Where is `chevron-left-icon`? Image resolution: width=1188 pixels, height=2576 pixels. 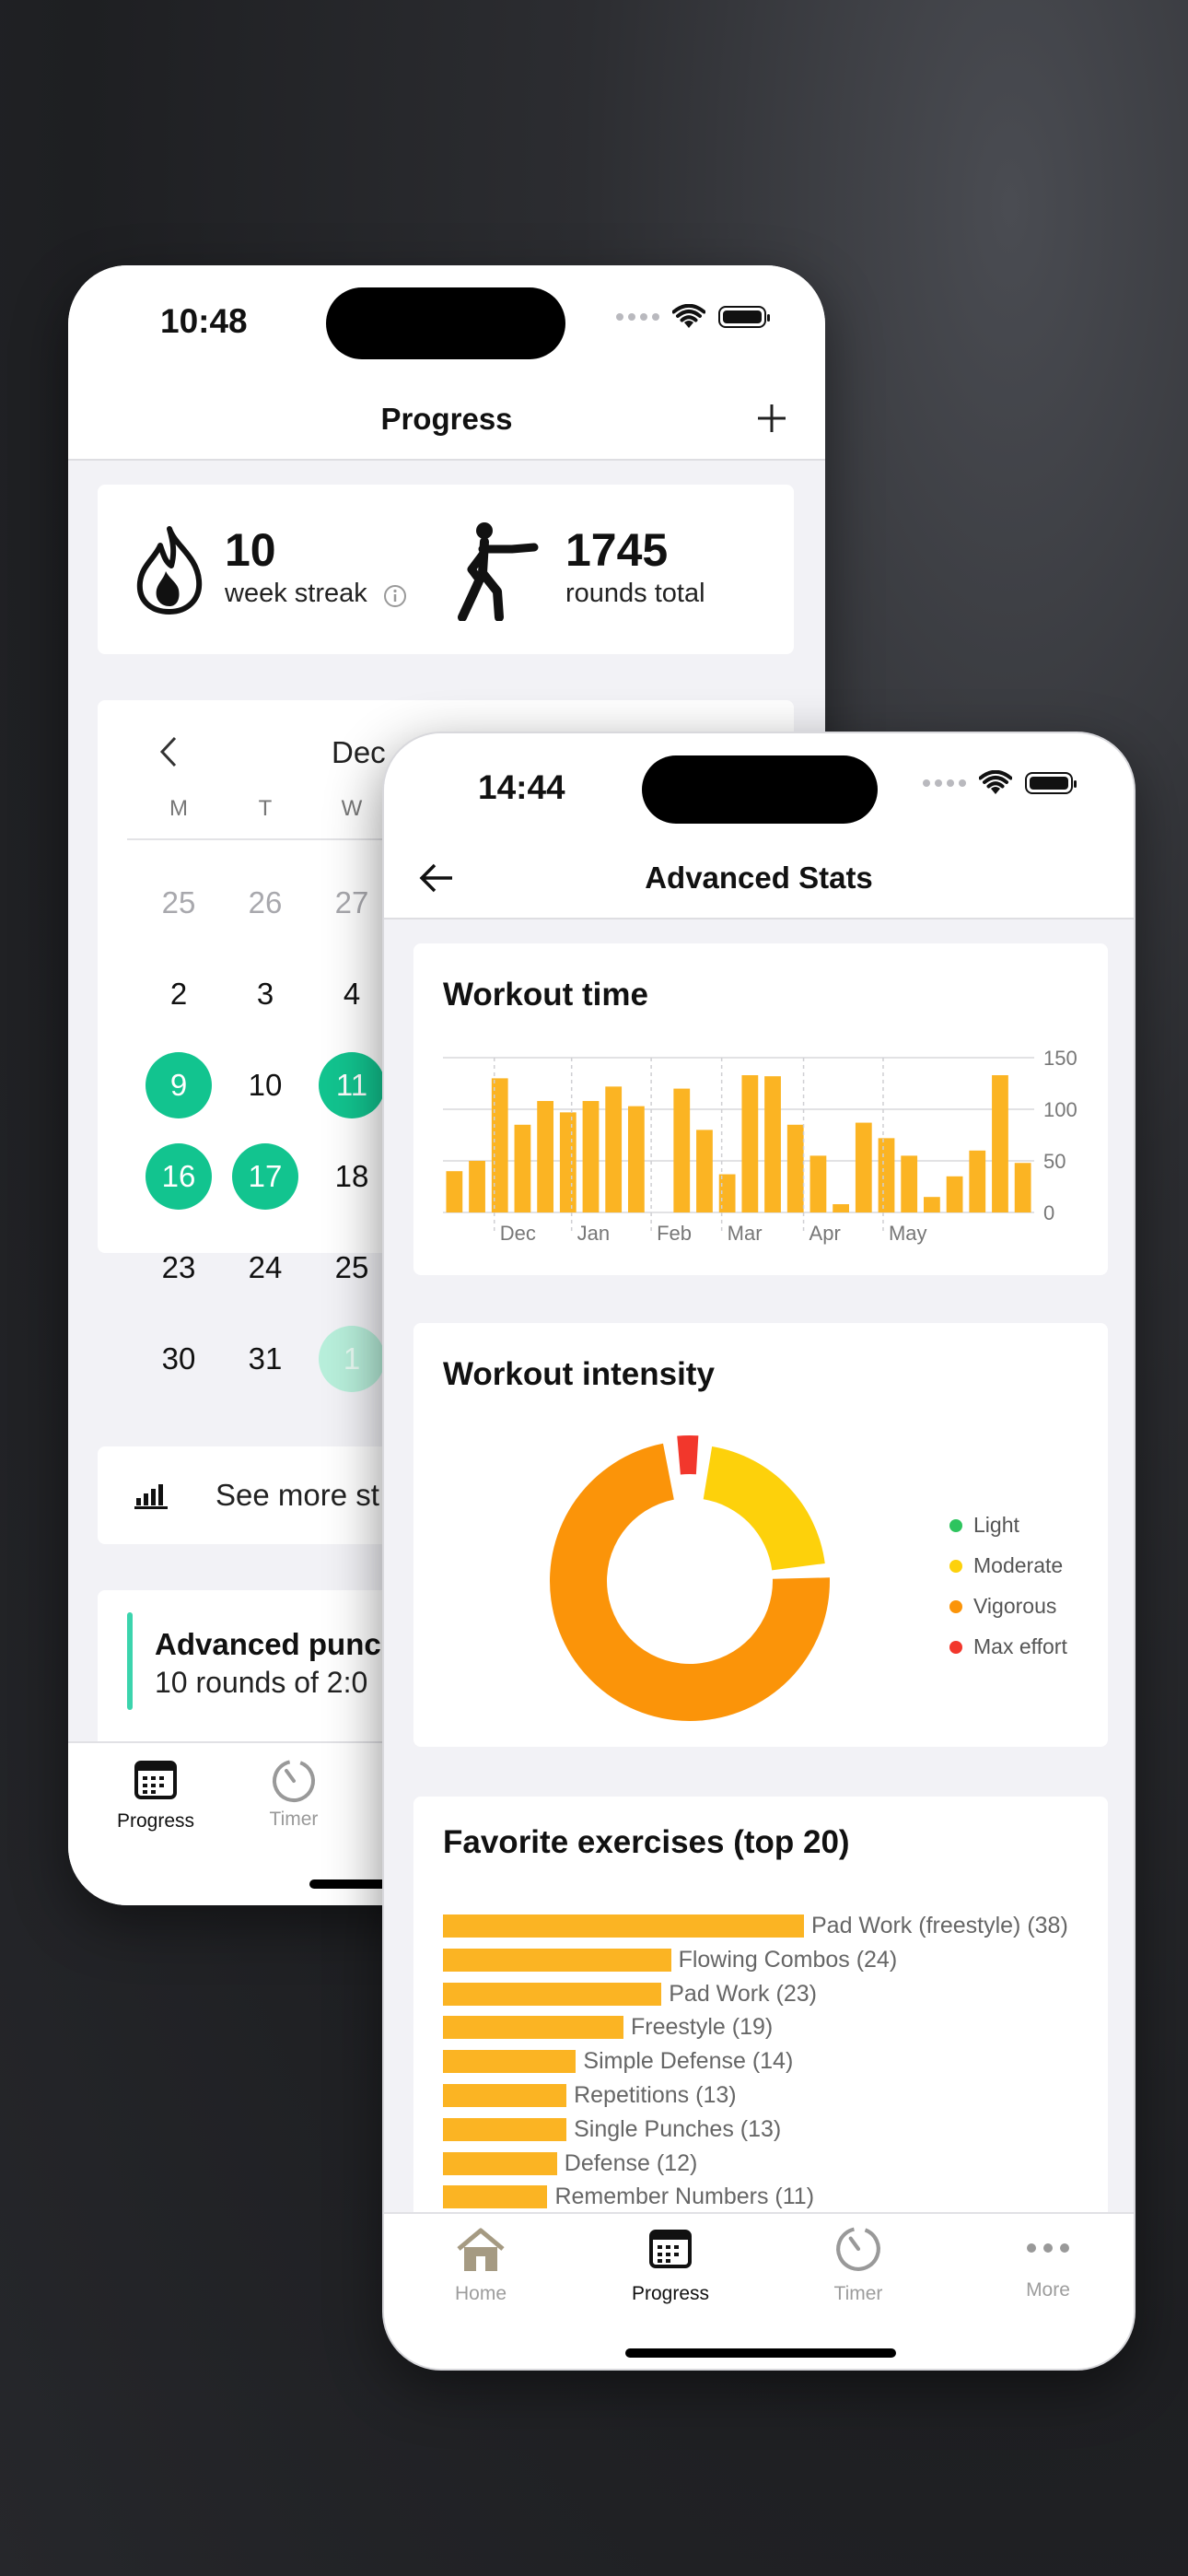
chevron-left-icon is located at coordinates (168, 751).